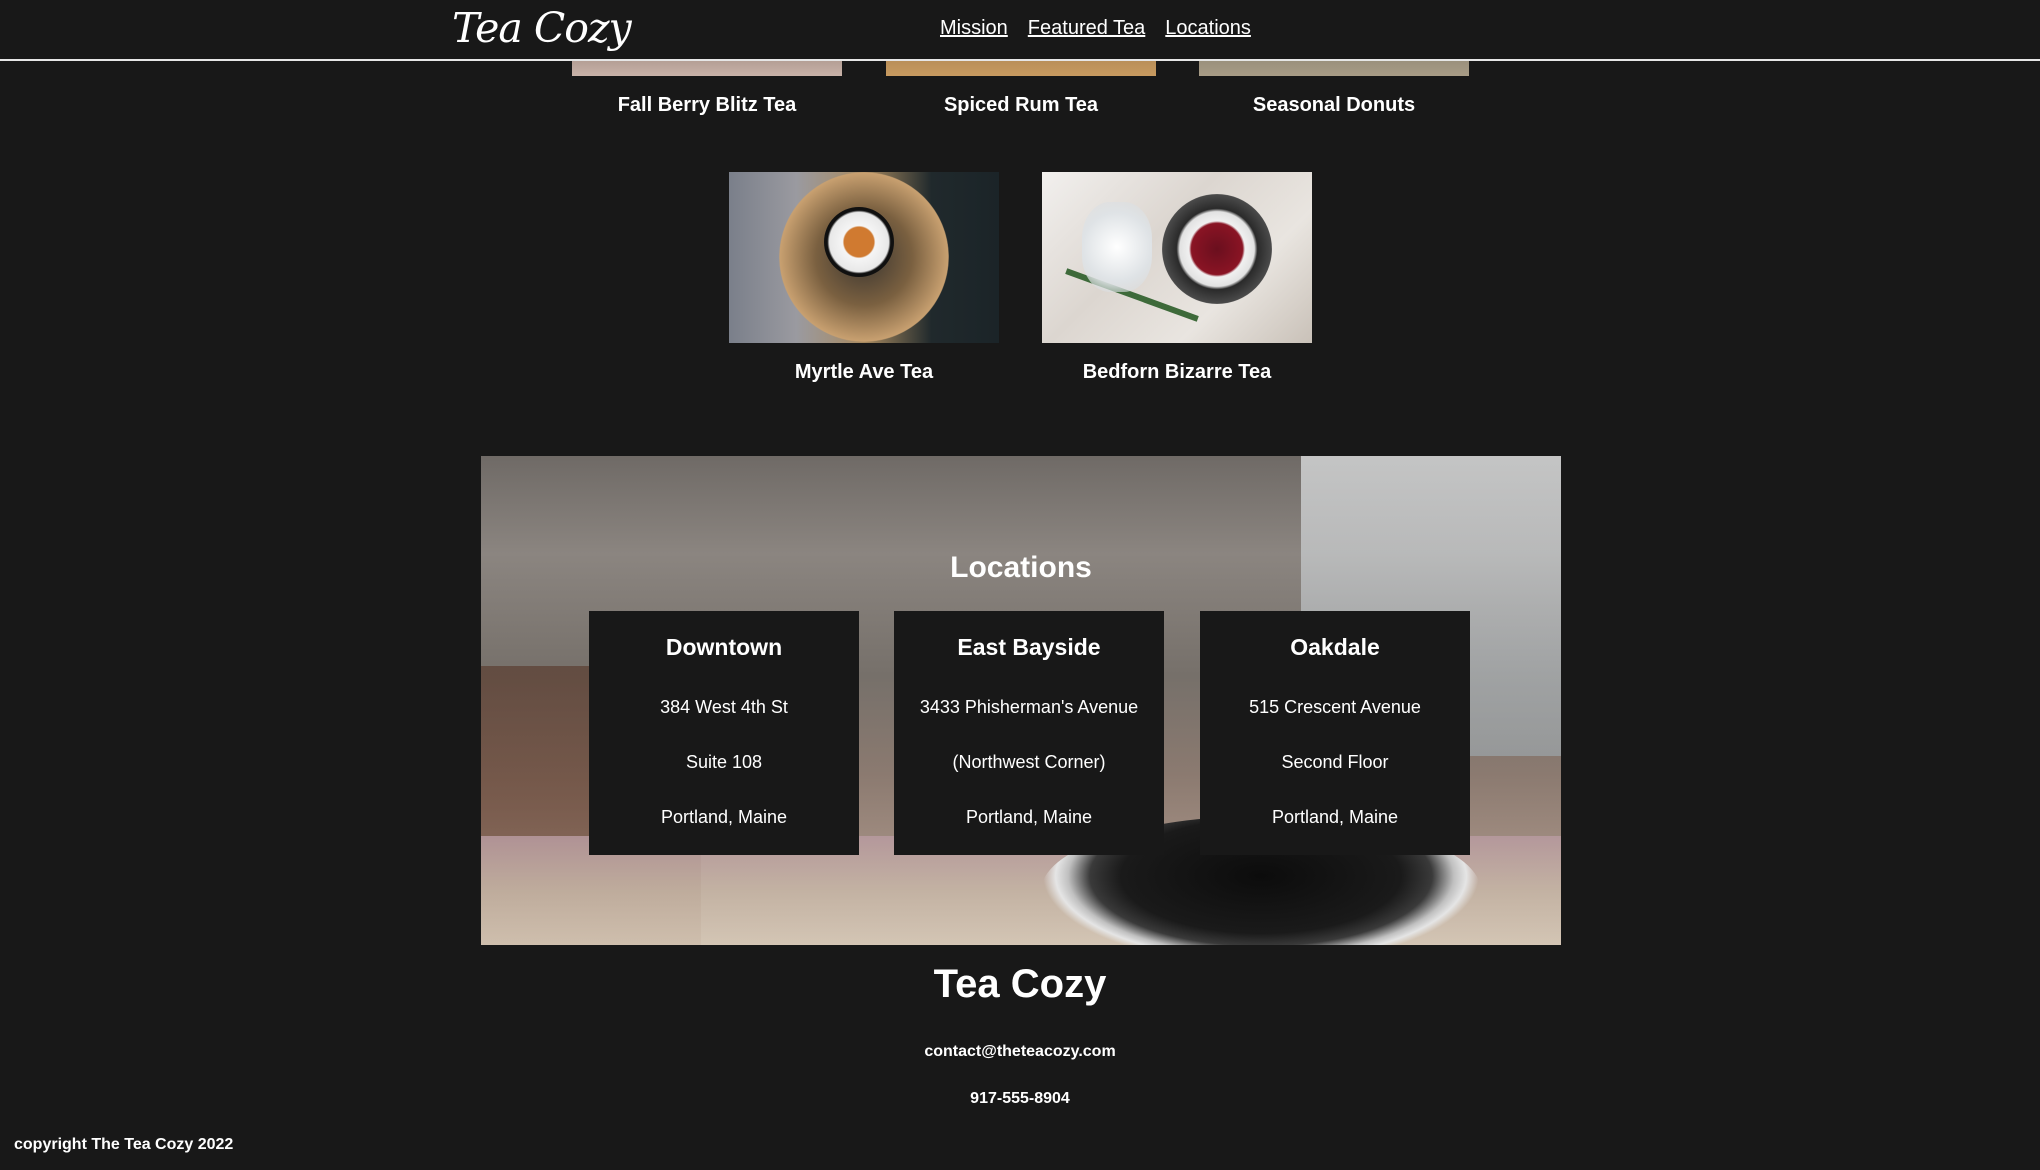 The image size is (2040, 1170). Describe the element at coordinates (1020, 1051) in the screenshot. I see `footer-email: contact@theteacozy.com` at that location.